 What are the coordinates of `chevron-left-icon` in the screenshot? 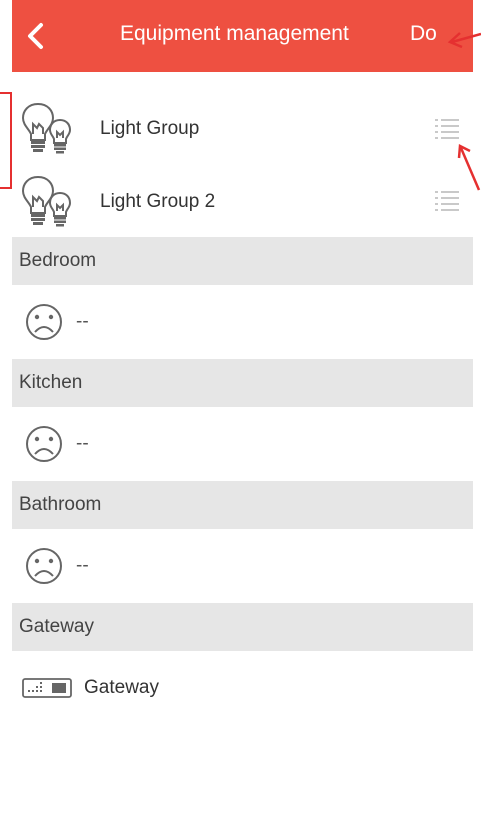 It's located at (35, 36).